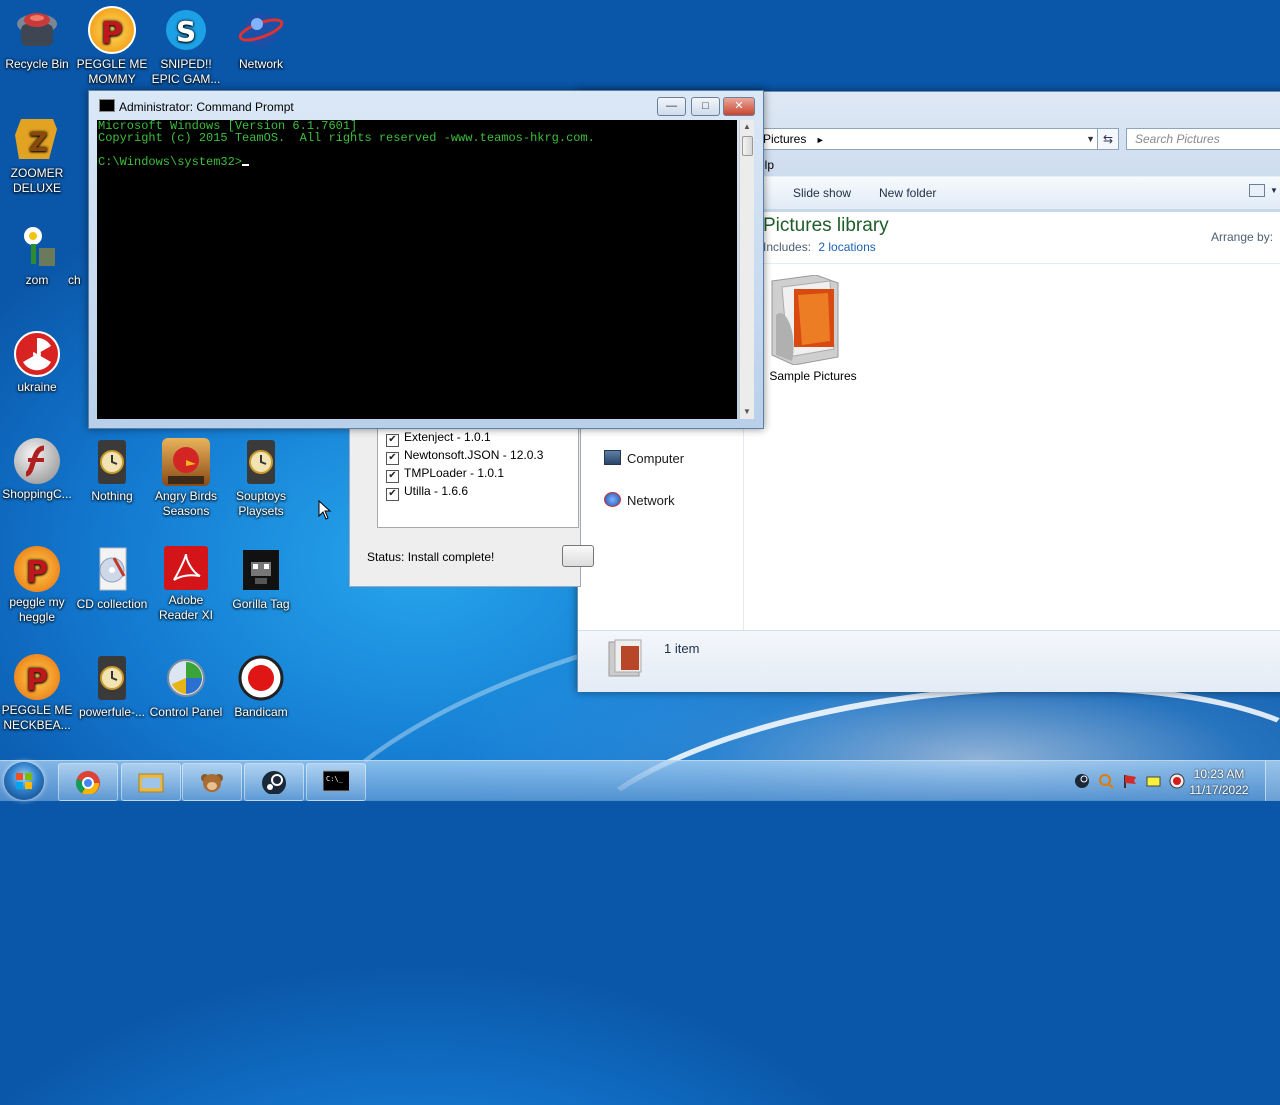 The width and height of the screenshot is (1280, 1105). What do you see at coordinates (78, 255) in the screenshot?
I see `desktop-icon-ch: ch` at bounding box center [78, 255].